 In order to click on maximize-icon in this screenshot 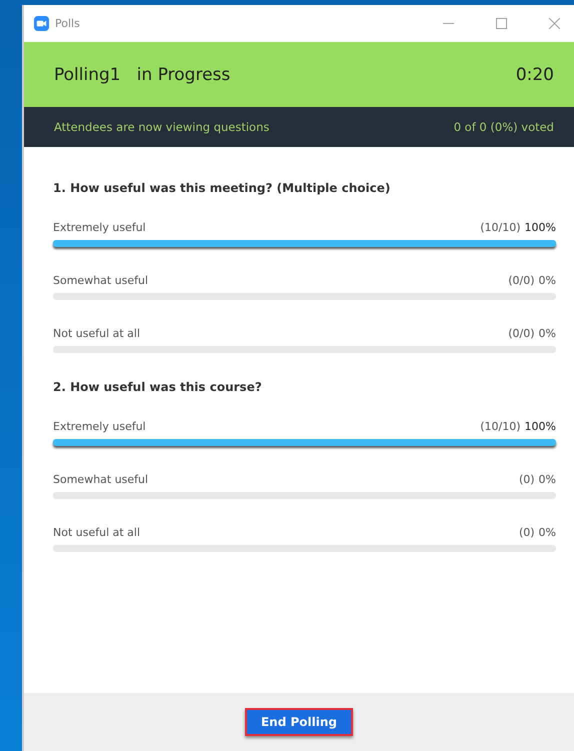, I will do `click(501, 23)`.